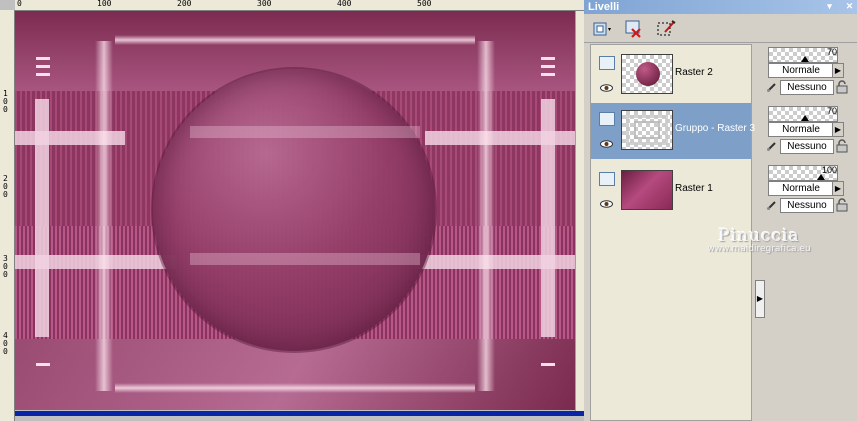  Describe the element at coordinates (694, 72) in the screenshot. I see `layer-name: Raster 2` at that location.